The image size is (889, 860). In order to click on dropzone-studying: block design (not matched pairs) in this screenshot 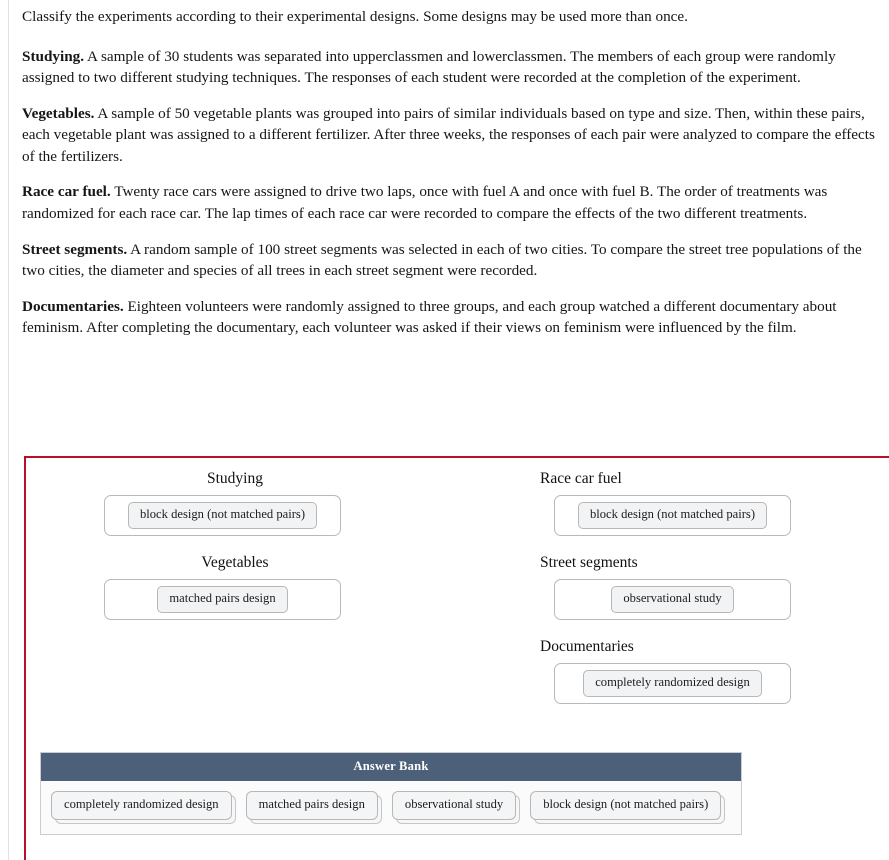, I will do `click(222, 516)`.